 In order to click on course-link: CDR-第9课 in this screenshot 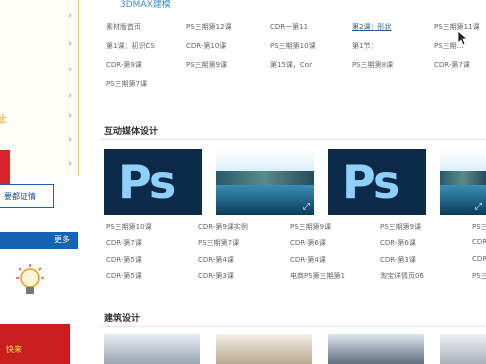, I will do `click(124, 65)`.